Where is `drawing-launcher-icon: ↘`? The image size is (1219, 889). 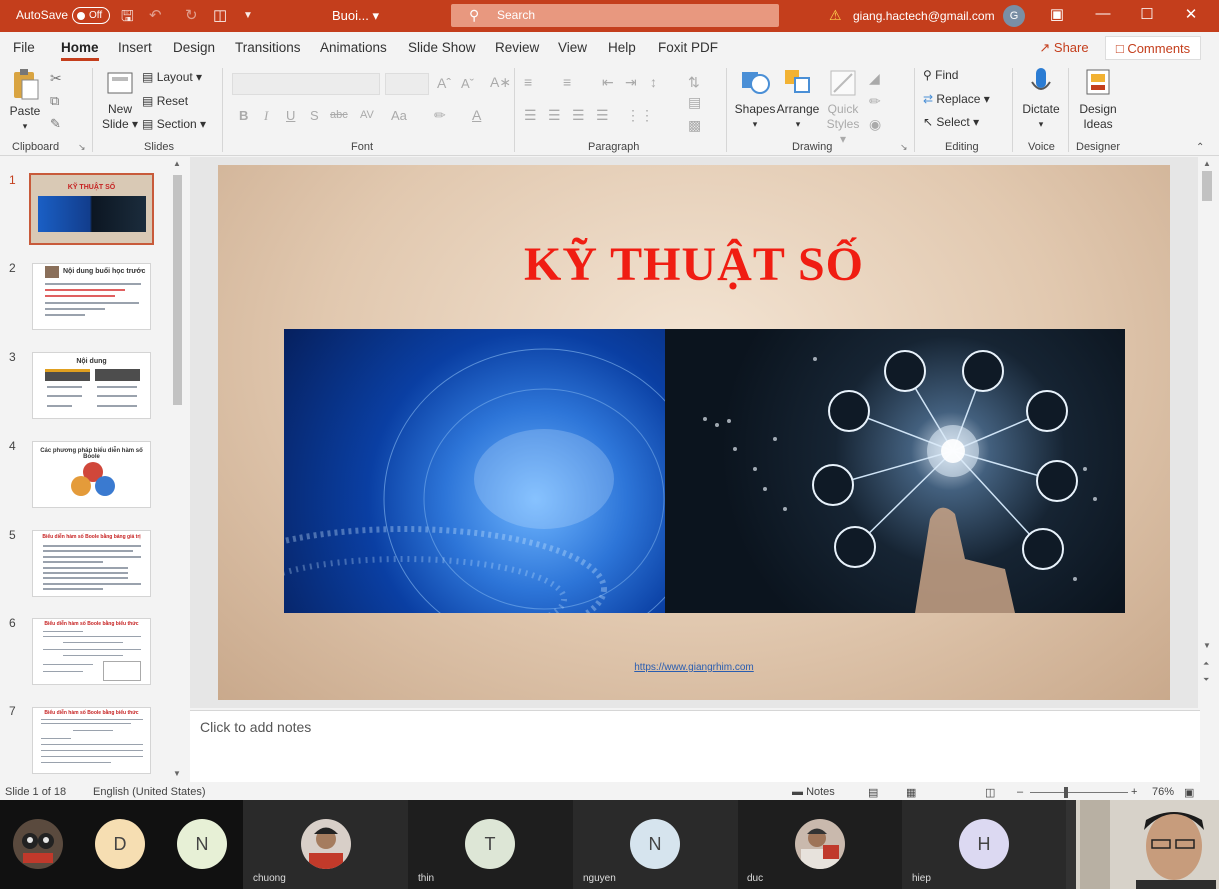 drawing-launcher-icon: ↘ is located at coordinates (904, 147).